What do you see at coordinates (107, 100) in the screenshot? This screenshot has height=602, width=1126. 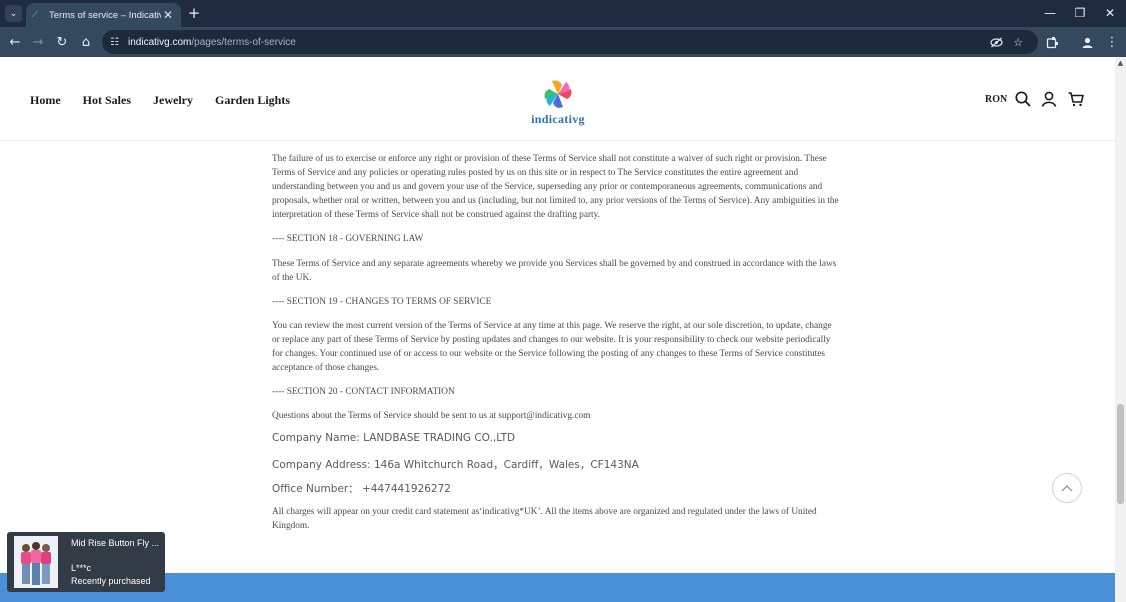 I see `nav-link-hot-sales: Hot Sales` at bounding box center [107, 100].